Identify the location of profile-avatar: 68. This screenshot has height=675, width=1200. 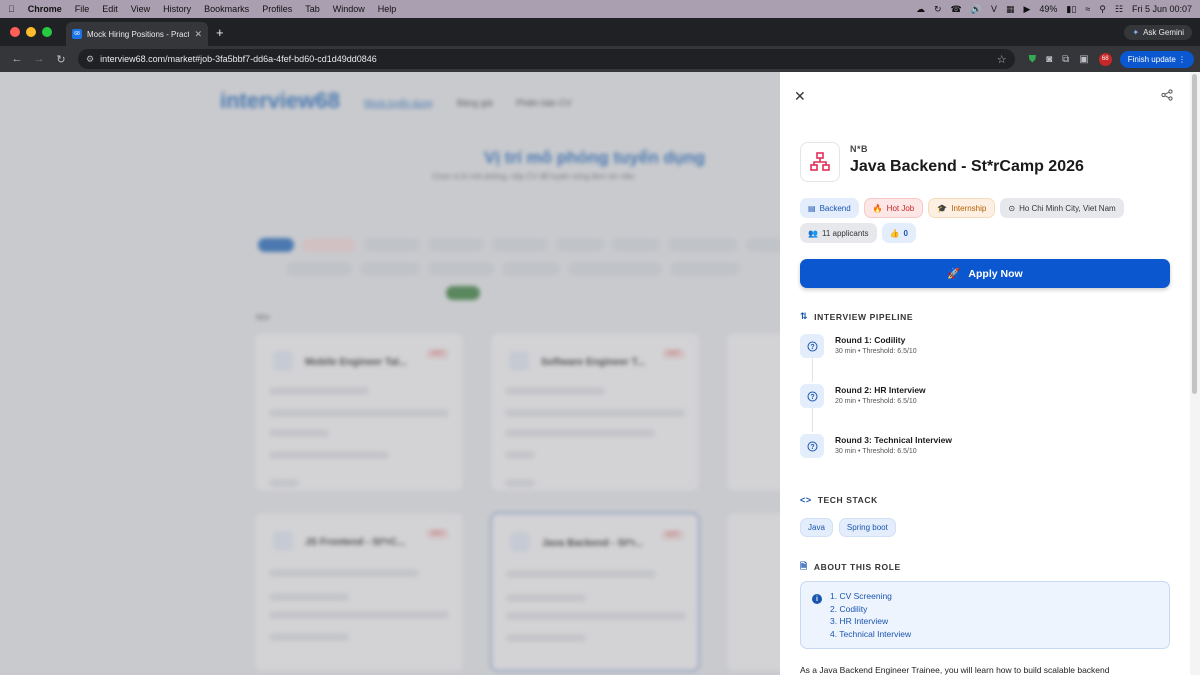
(1105, 59).